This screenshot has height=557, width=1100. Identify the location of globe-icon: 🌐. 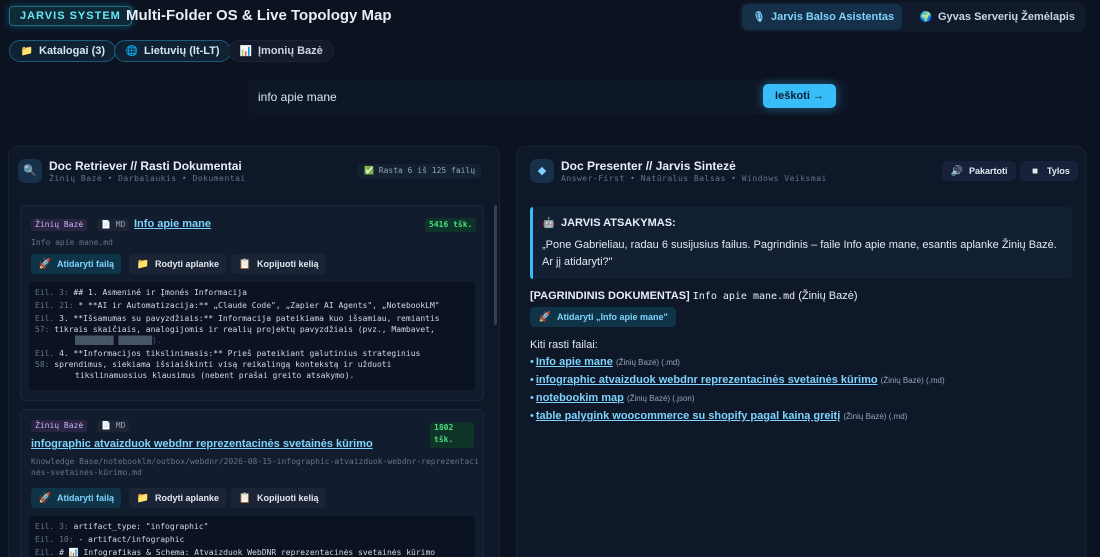
(132, 51).